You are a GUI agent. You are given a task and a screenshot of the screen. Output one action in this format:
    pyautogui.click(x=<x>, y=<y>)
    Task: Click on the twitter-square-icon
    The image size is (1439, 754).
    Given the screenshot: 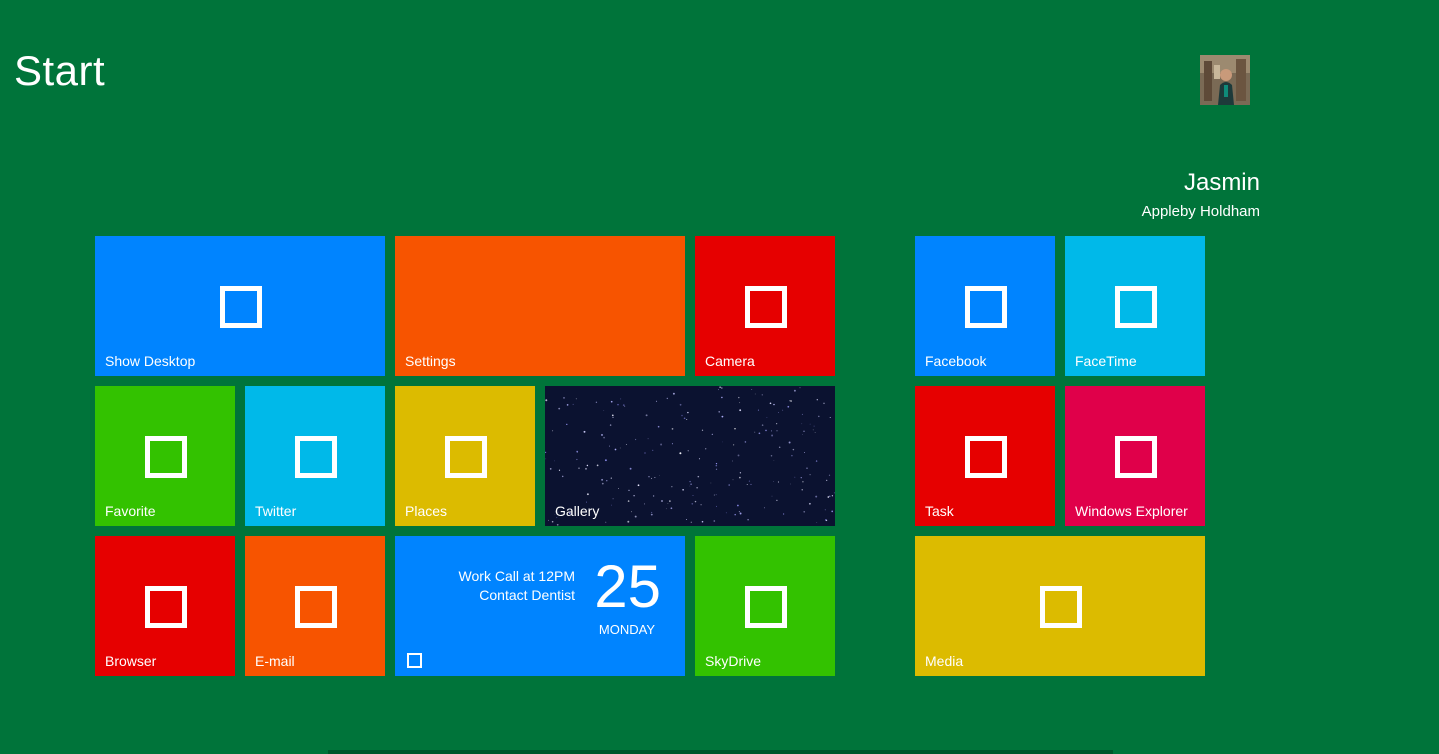 What is the action you would take?
    pyautogui.click(x=316, y=457)
    